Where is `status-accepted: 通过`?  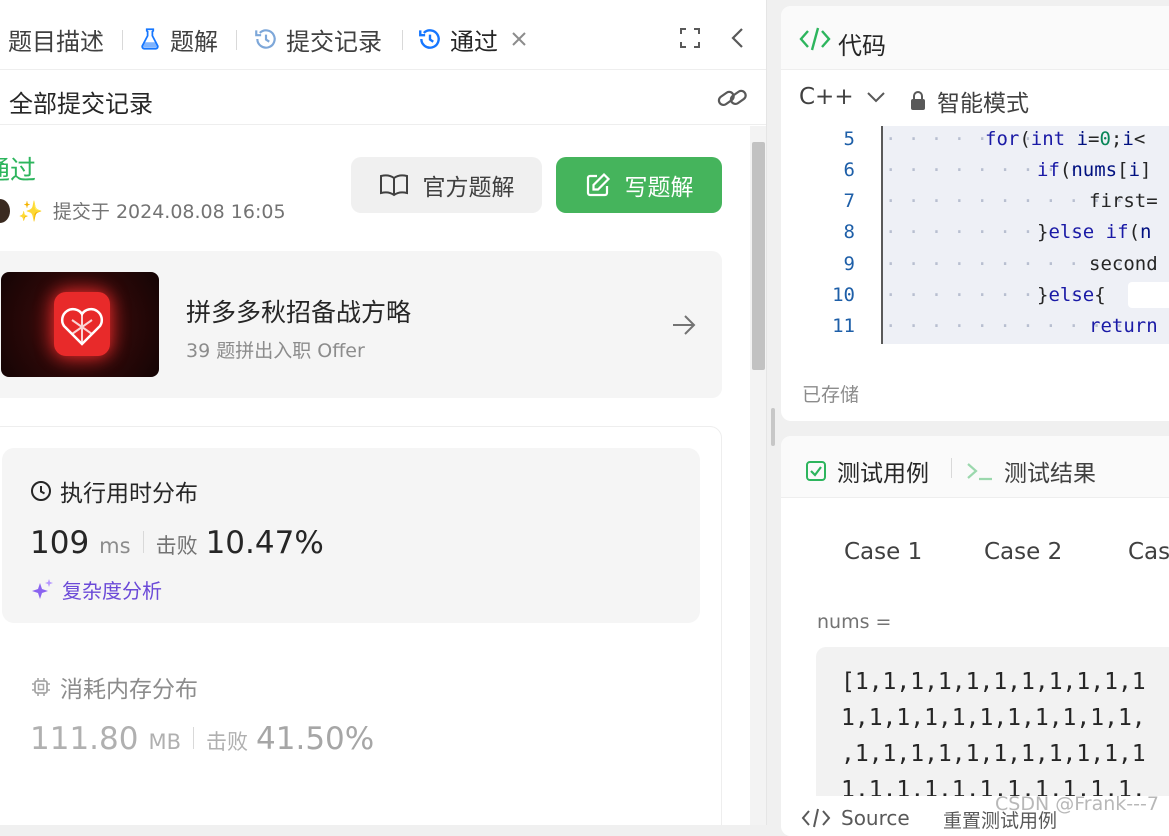
status-accepted: 通过 is located at coordinates (18, 171).